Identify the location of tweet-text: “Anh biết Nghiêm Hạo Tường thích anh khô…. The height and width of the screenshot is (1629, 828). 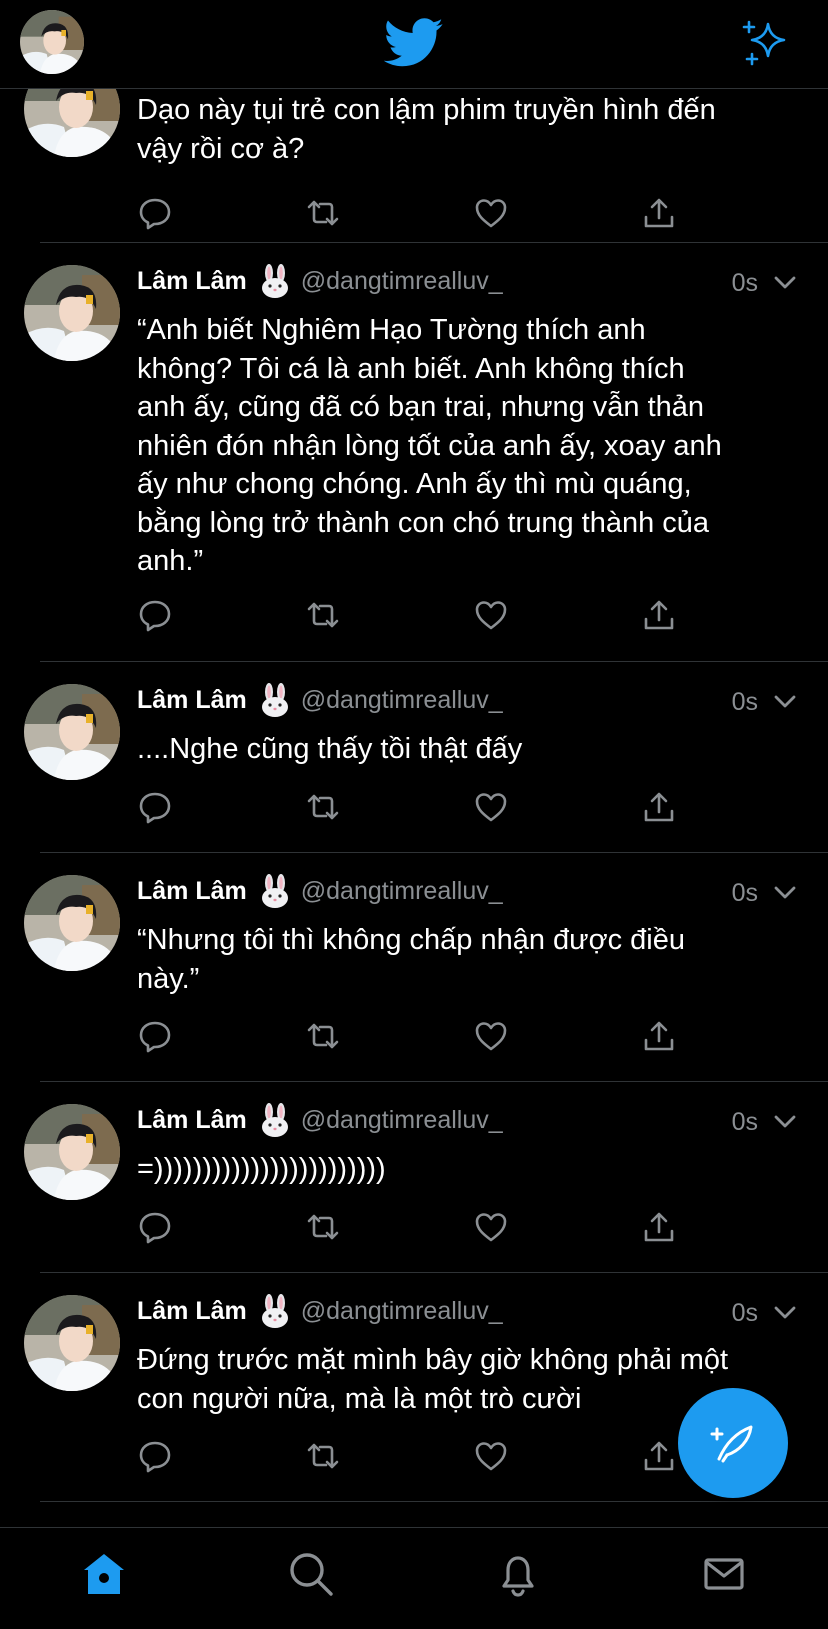
(429, 445).